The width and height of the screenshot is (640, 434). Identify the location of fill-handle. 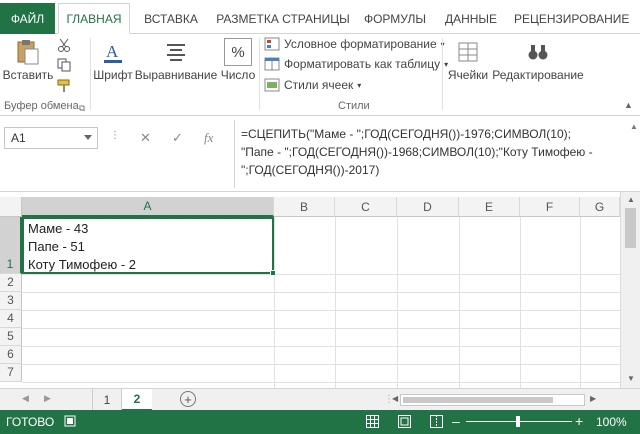
(273, 273).